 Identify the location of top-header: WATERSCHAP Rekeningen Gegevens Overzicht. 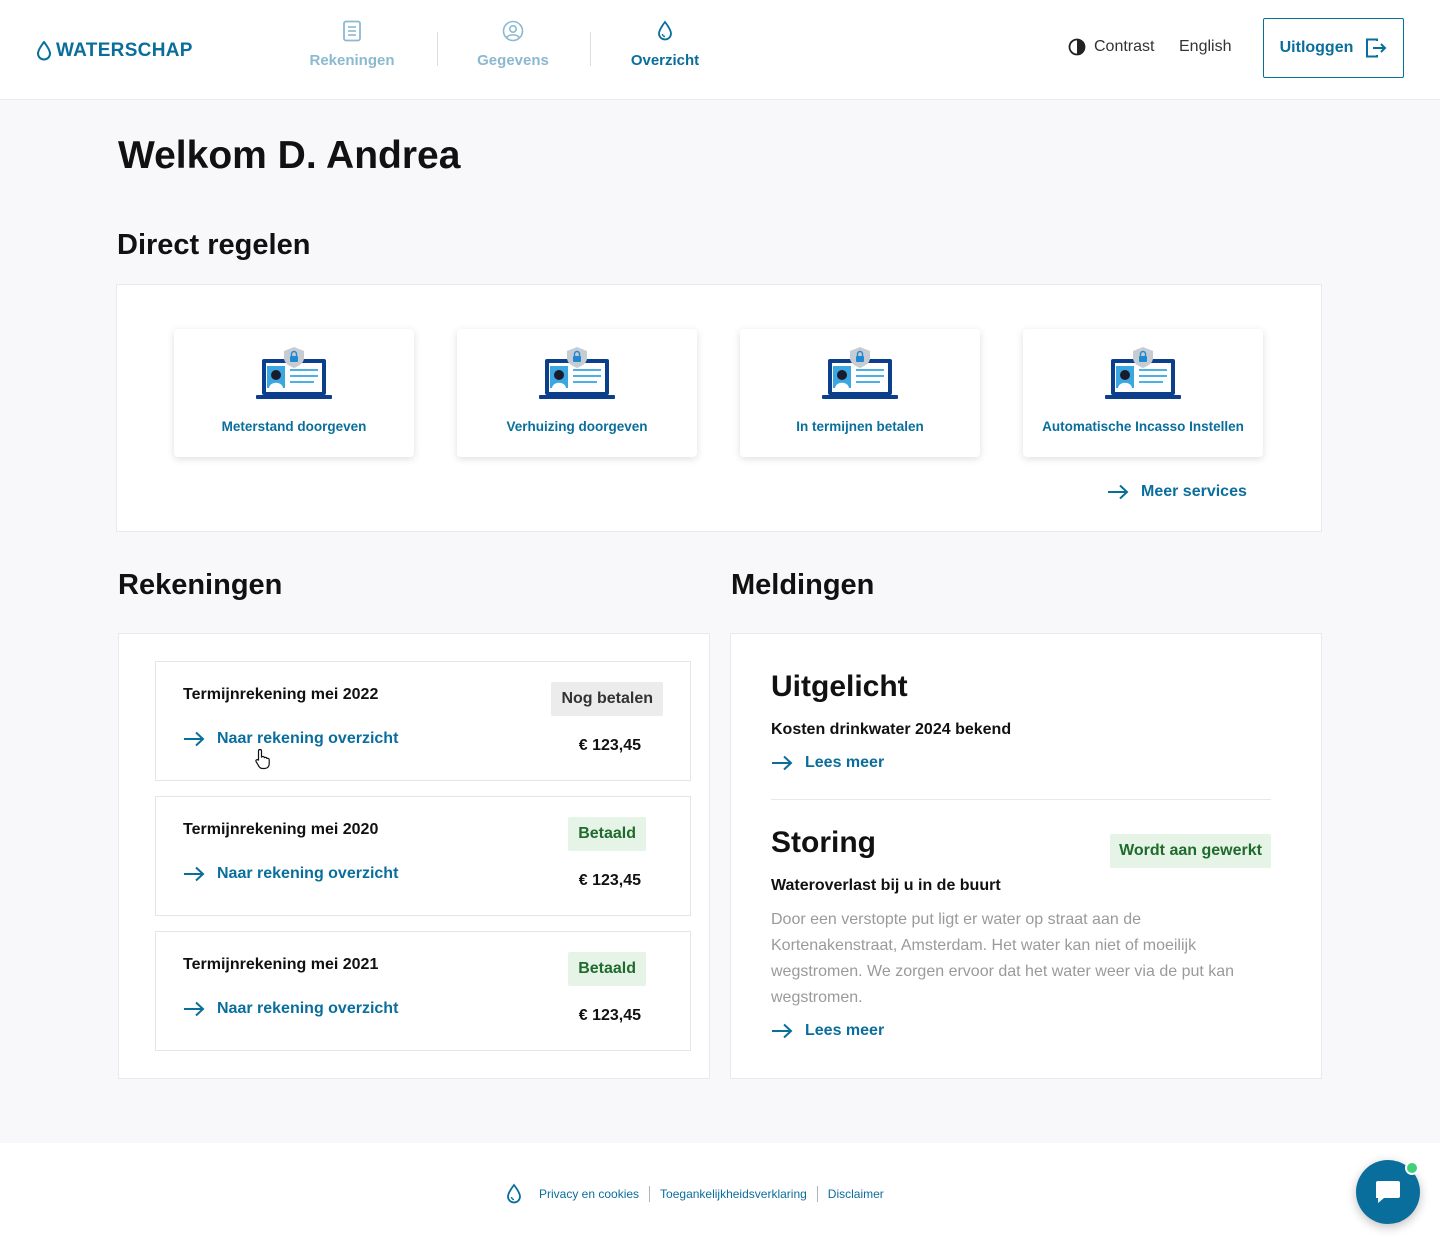
(720, 50).